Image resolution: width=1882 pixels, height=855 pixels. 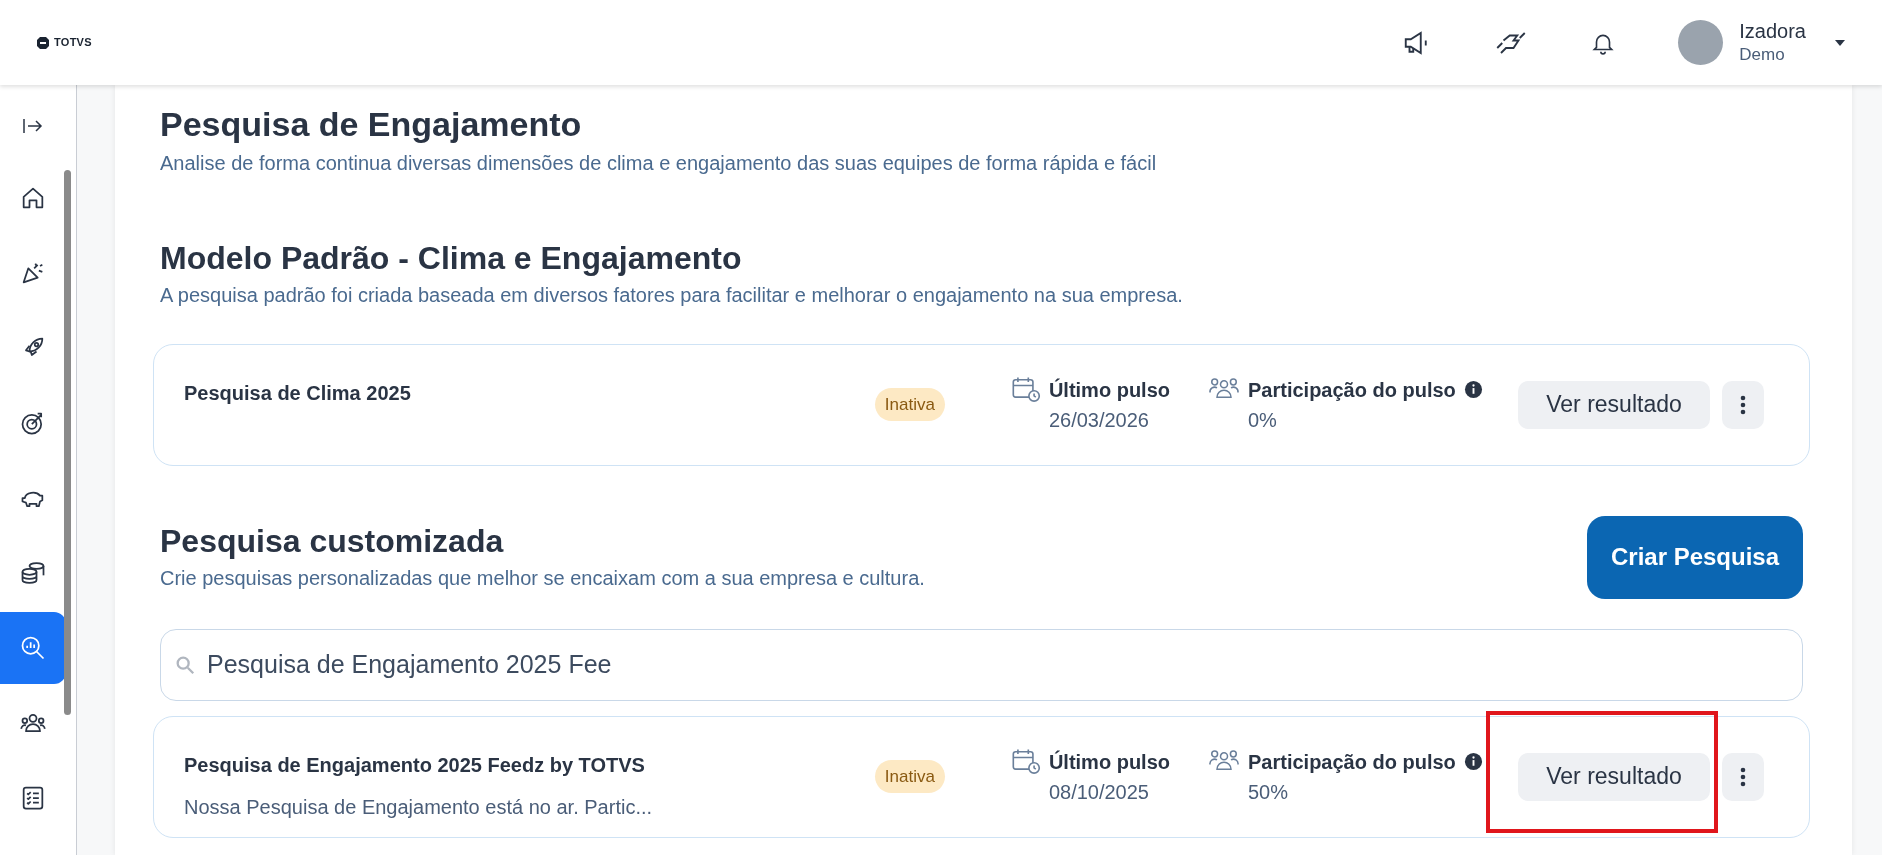 What do you see at coordinates (332, 541) in the screenshot?
I see `section-title: Pesquisa customizada` at bounding box center [332, 541].